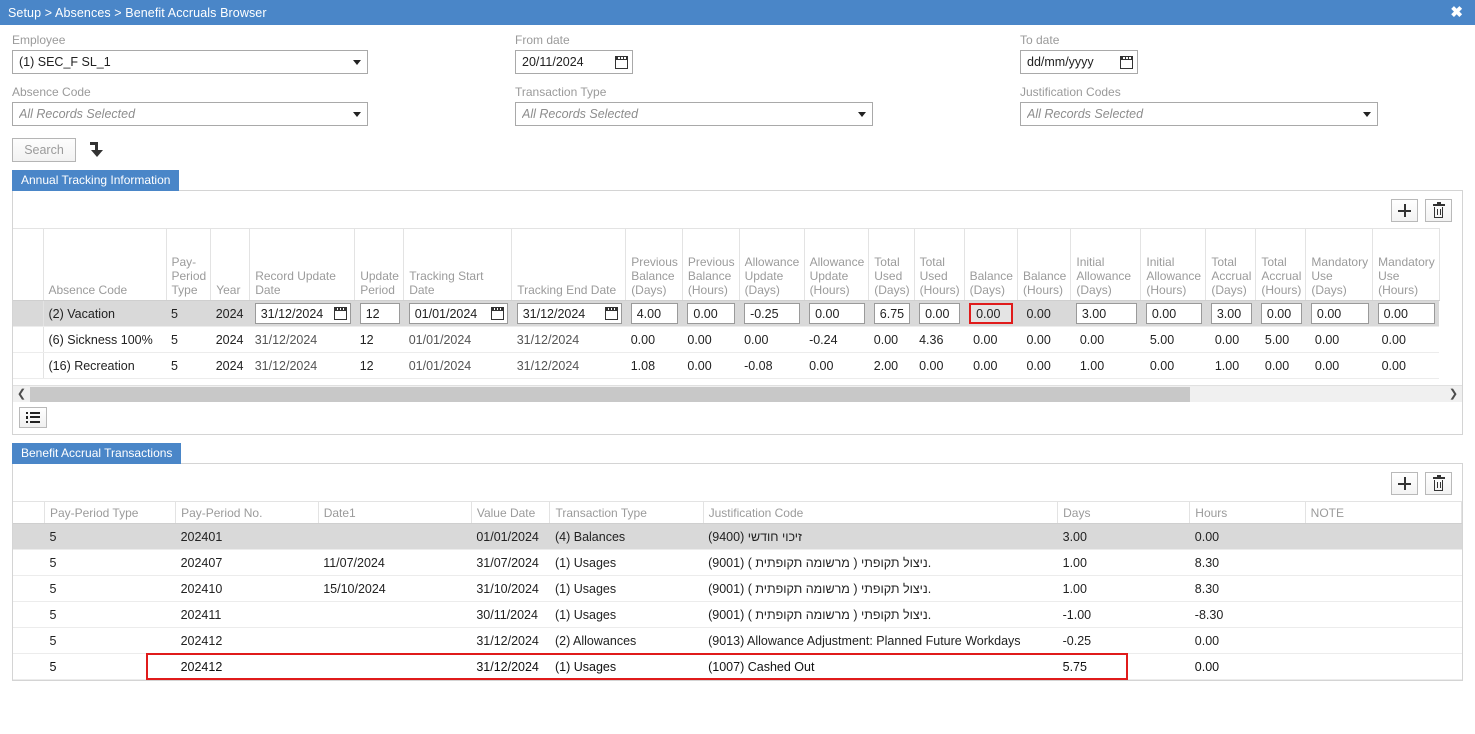 This screenshot has height=734, width=1475. What do you see at coordinates (837, 264) in the screenshot?
I see `col-allowance-update-hours: Allowance Update (Hours)` at bounding box center [837, 264].